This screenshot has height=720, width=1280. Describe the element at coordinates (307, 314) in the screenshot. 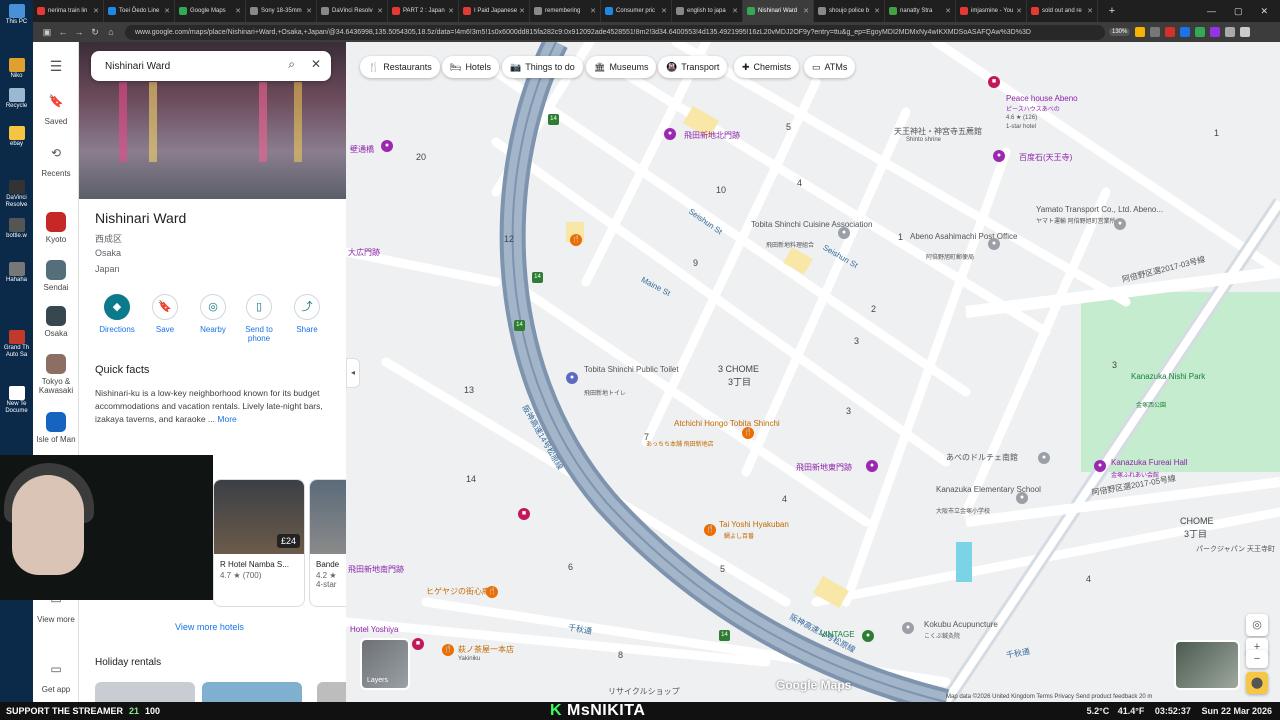

I see `action-share-button: ⤴ Share` at that location.